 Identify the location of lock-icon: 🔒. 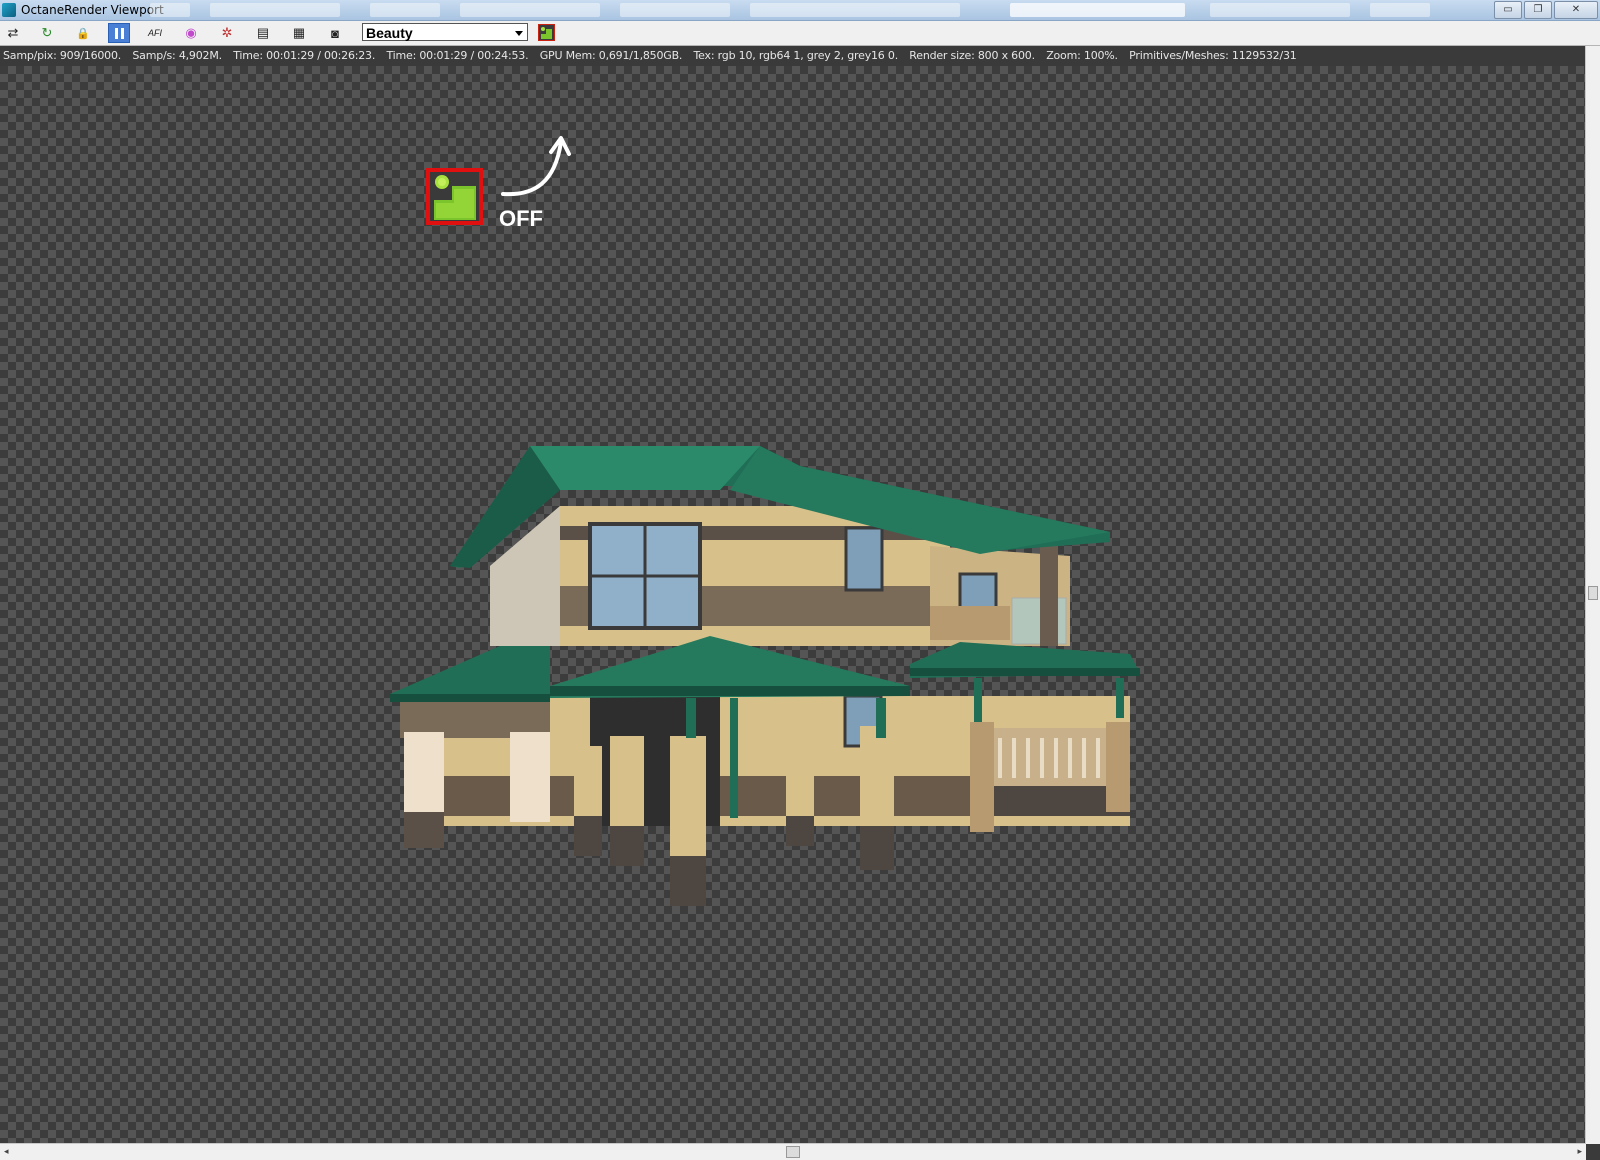
(83, 33).